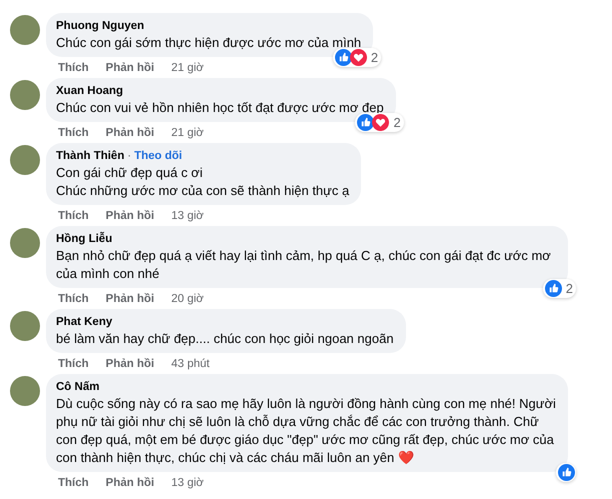  What do you see at coordinates (306, 431) in the screenshot?
I see `comment-text: Dù cuộc sống này có ra sao mẹ hãy luôn là người đồng hành cùng con mẹ nhé! Người phụ nữ tài giỏi như chị sẽ luôn là chỗ dựa vững chắc để các con trưởng thành. Chữ con đẹp quá, một em bé được giáo dục "đẹp" ước mơ cũng rất đẹp, chúc ước mơ của con thành hiện thực, chúc chị và các cháu mãi luôn an yên ❤` at bounding box center [306, 431].